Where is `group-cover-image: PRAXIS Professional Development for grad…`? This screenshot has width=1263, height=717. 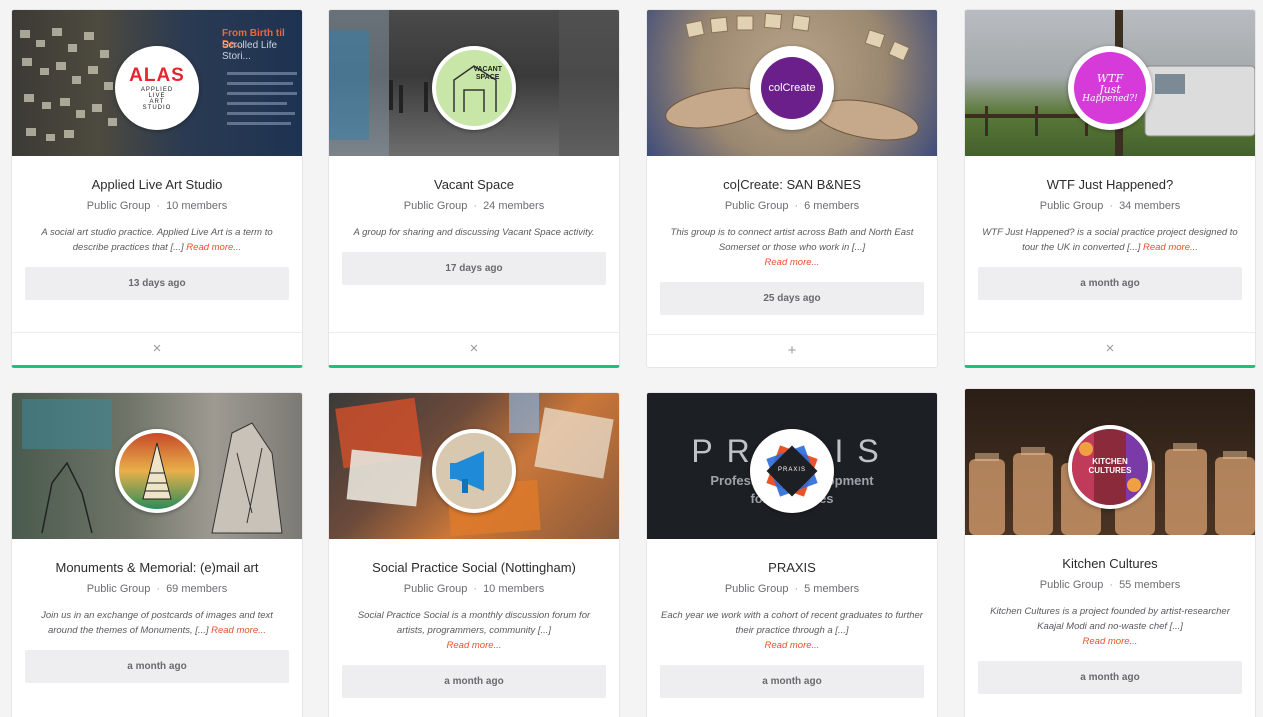 group-cover-image: PRAXIS Professional Development for grad… is located at coordinates (792, 466).